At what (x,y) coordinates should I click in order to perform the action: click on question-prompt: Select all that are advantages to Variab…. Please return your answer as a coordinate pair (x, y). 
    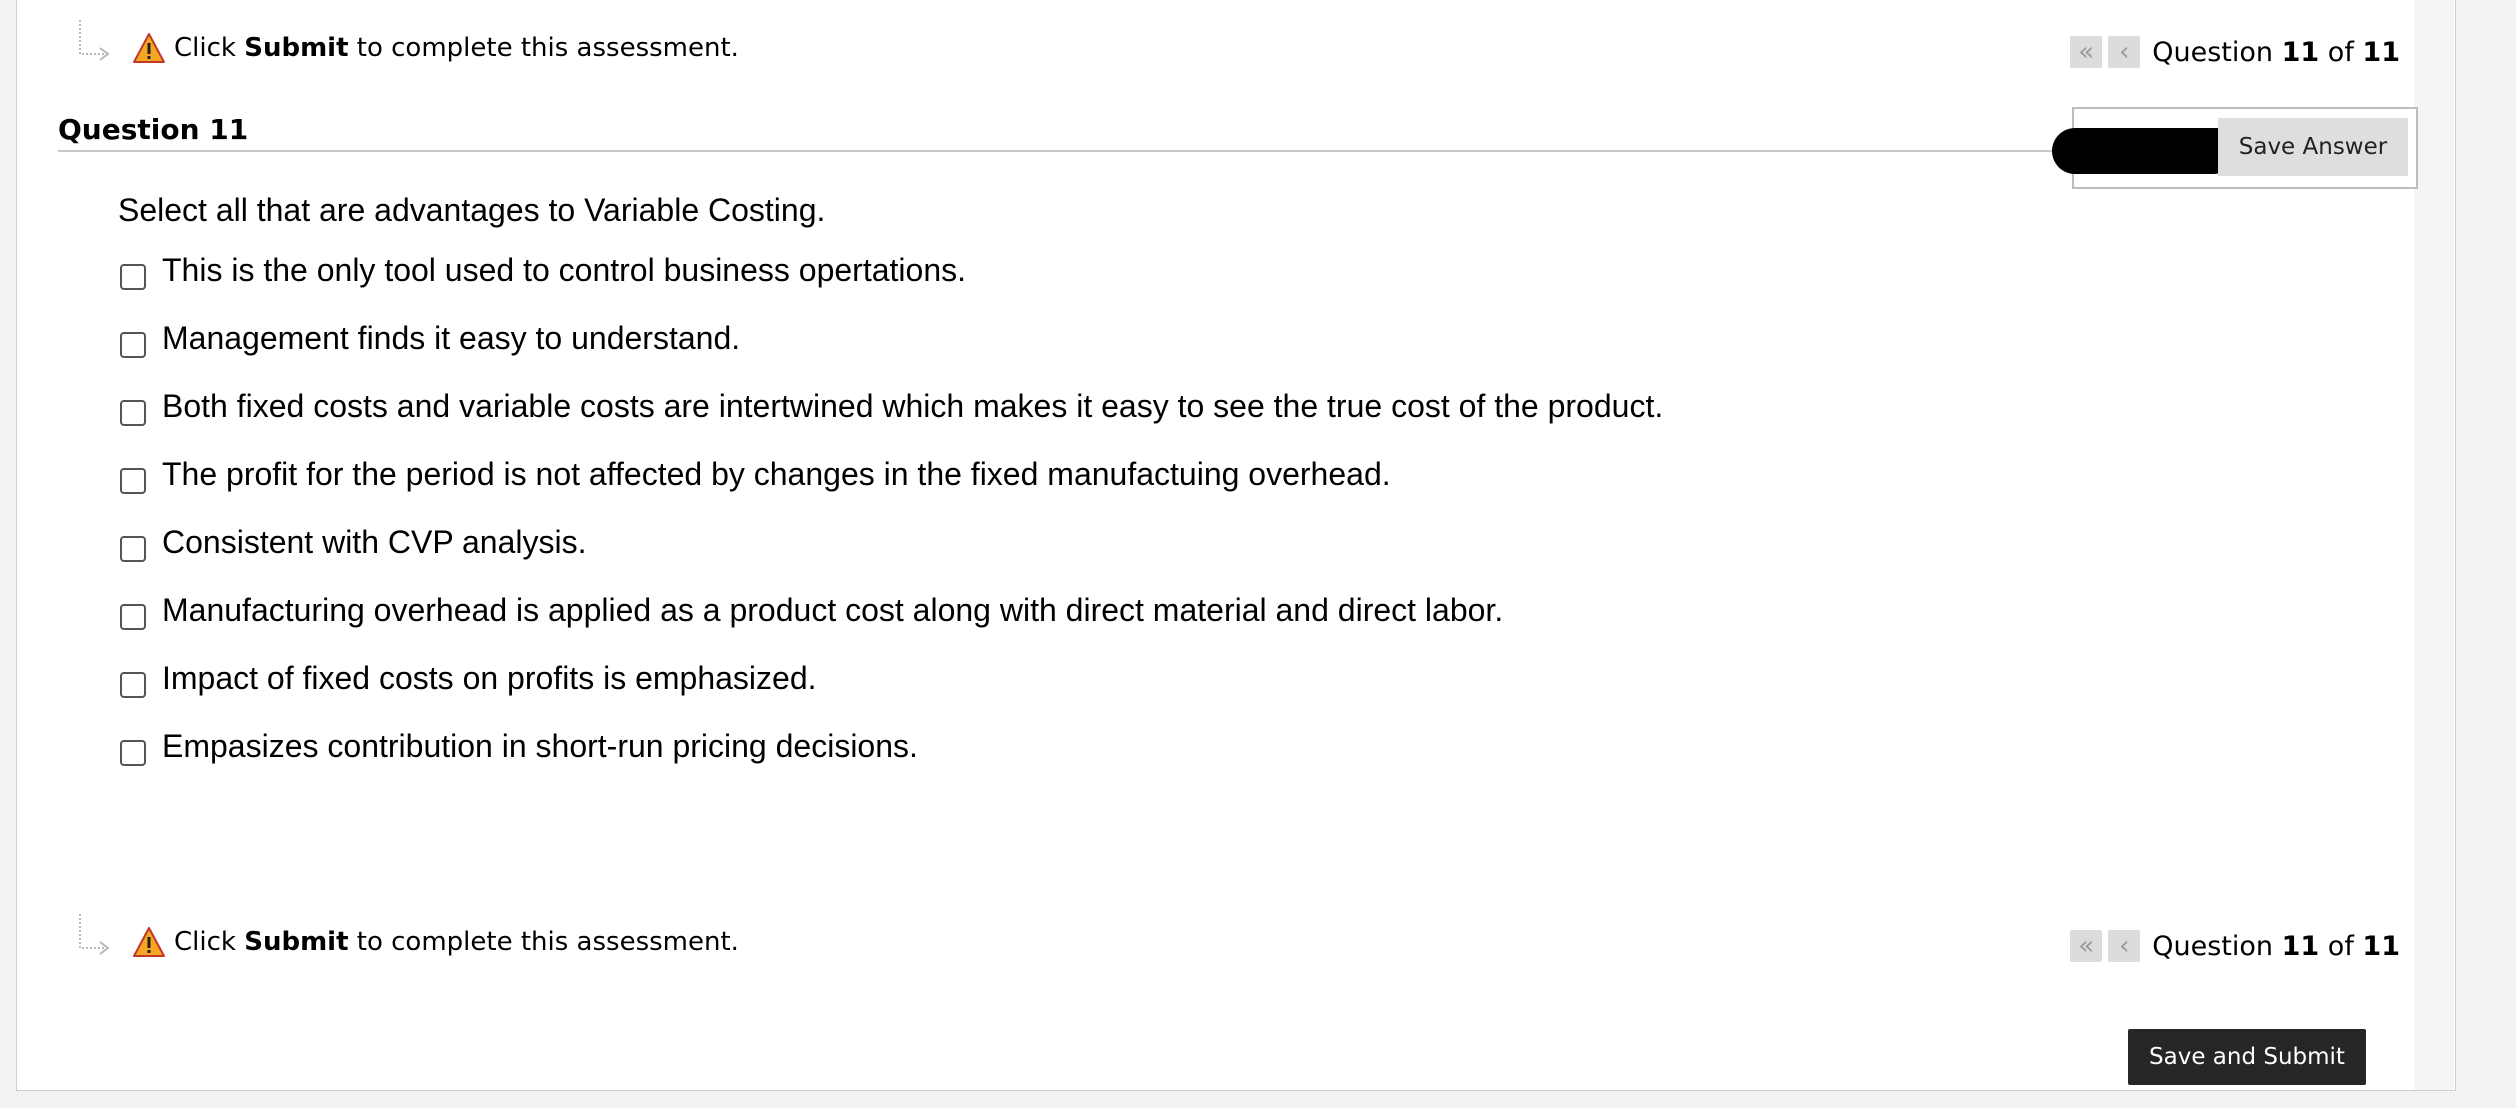
    Looking at the image, I should click on (472, 210).